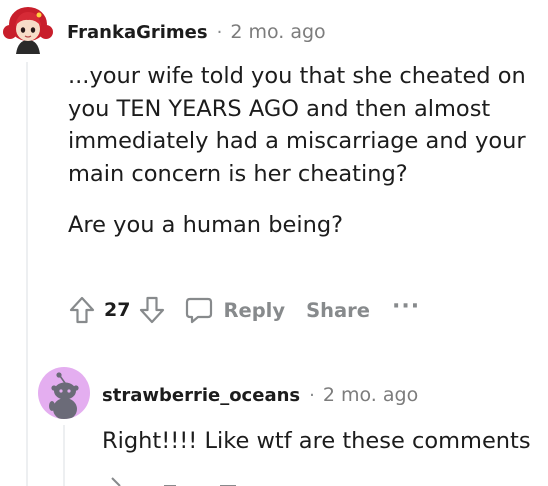 The image size is (548, 486). Describe the element at coordinates (201, 395) in the screenshot. I see `comment-author: strawberrie_oceans` at that location.